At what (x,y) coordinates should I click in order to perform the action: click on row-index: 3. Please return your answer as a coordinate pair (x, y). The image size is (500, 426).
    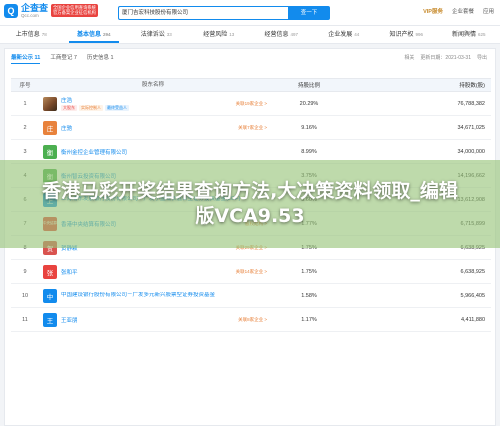
    Looking at the image, I should click on (25, 151).